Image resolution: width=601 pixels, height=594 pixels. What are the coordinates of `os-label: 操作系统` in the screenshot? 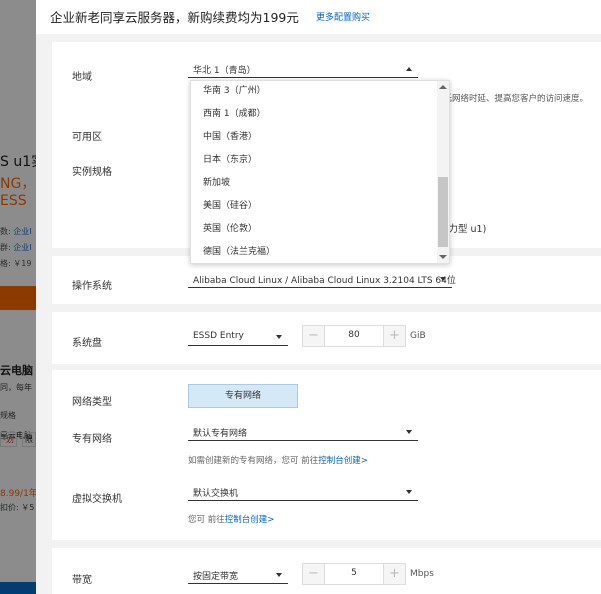 It's located at (92, 286).